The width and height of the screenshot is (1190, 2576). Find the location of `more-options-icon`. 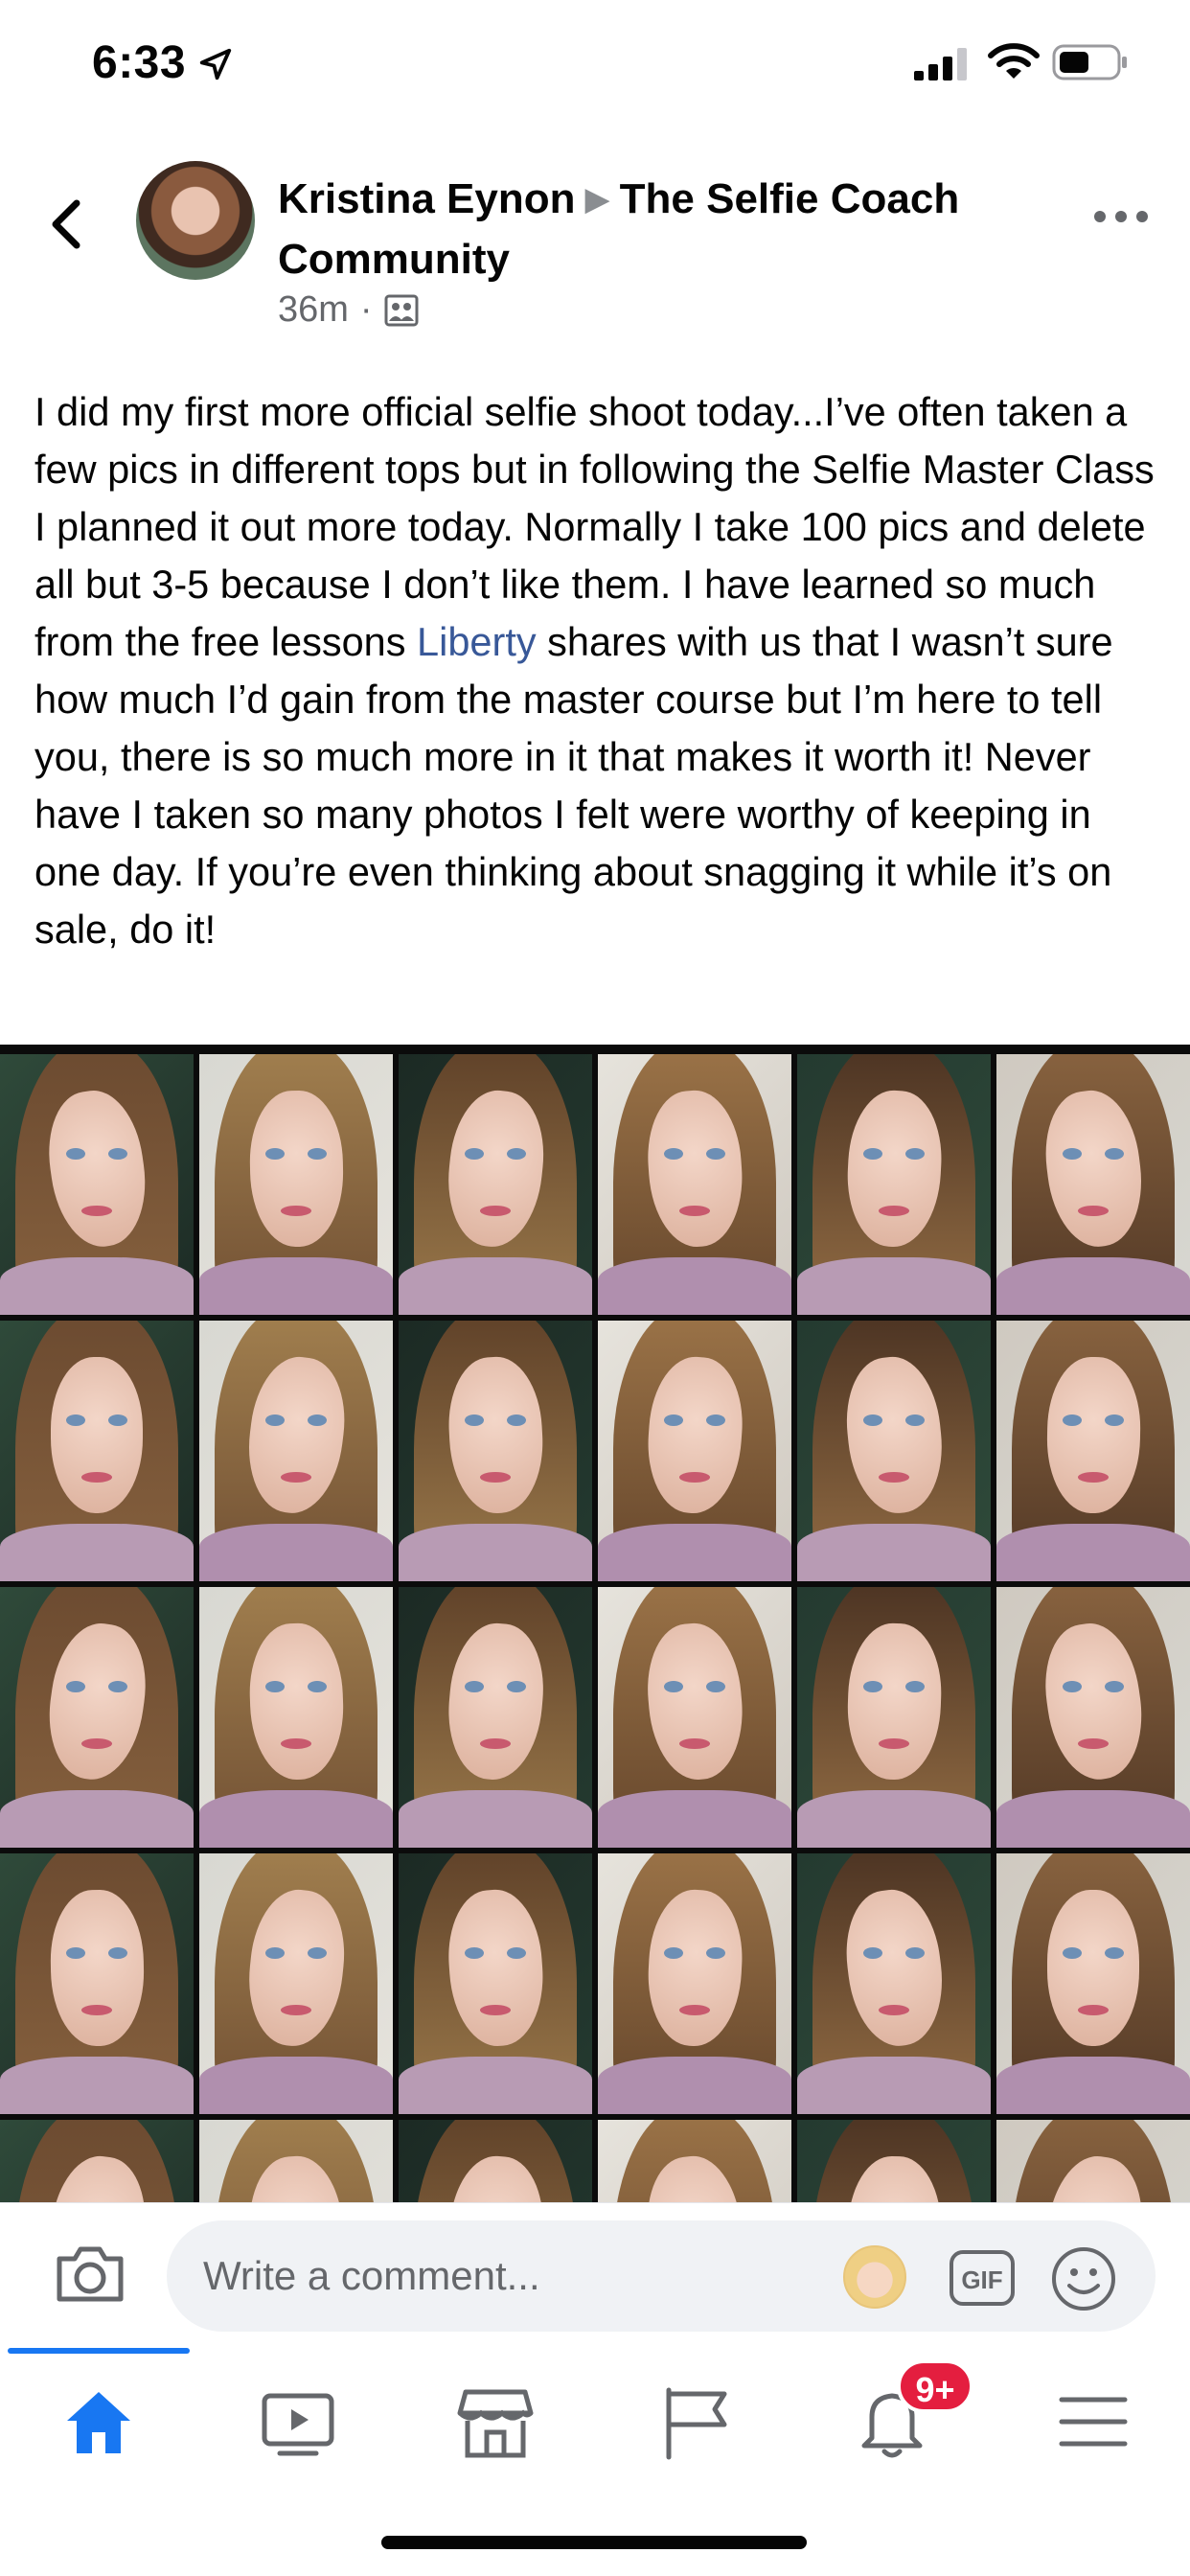

more-options-icon is located at coordinates (1121, 216).